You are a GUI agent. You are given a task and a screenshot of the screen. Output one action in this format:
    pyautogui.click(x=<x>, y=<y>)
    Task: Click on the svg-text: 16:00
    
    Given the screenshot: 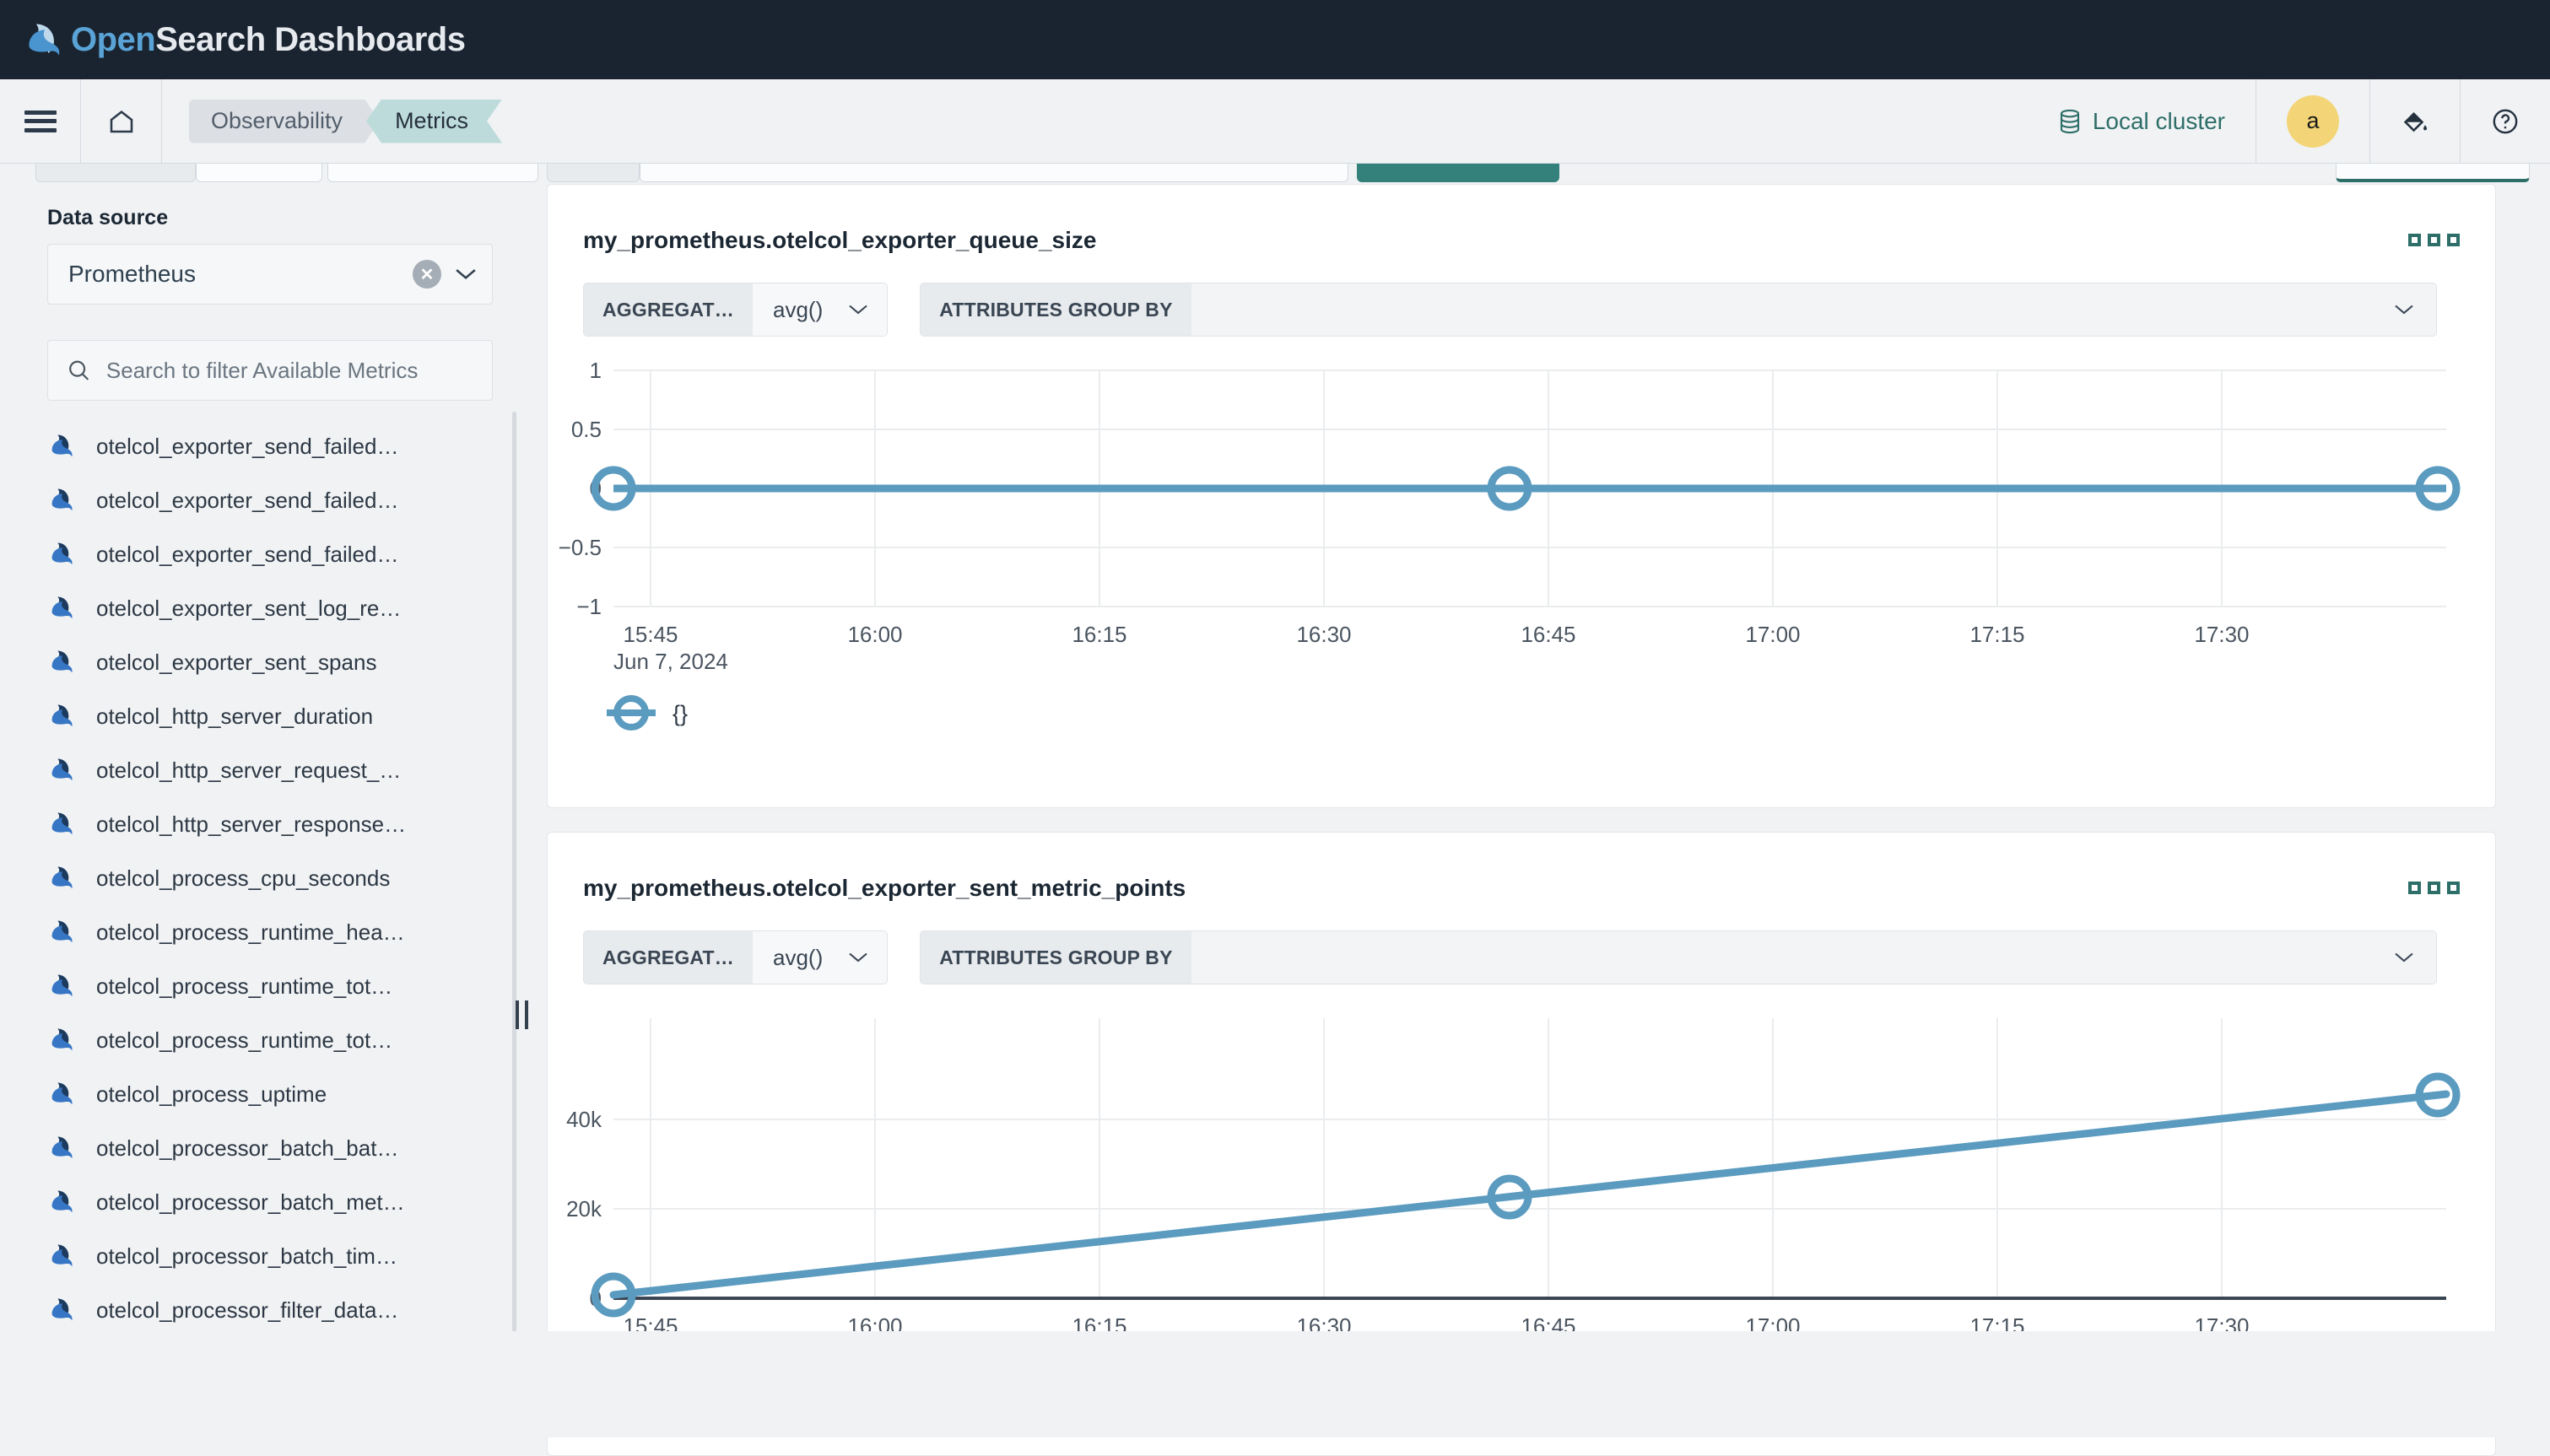 What is the action you would take?
    pyautogui.click(x=874, y=635)
    